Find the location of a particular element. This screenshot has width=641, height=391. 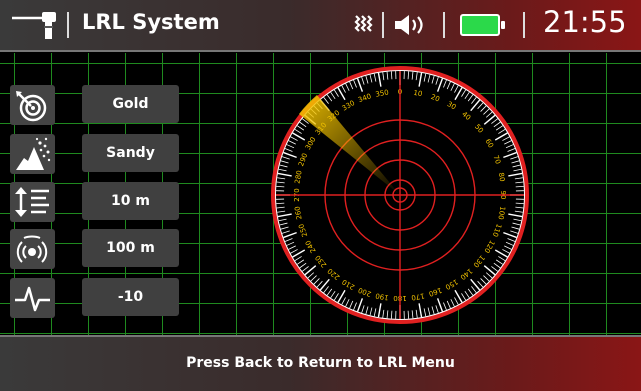

depth-button is located at coordinates (32, 202).